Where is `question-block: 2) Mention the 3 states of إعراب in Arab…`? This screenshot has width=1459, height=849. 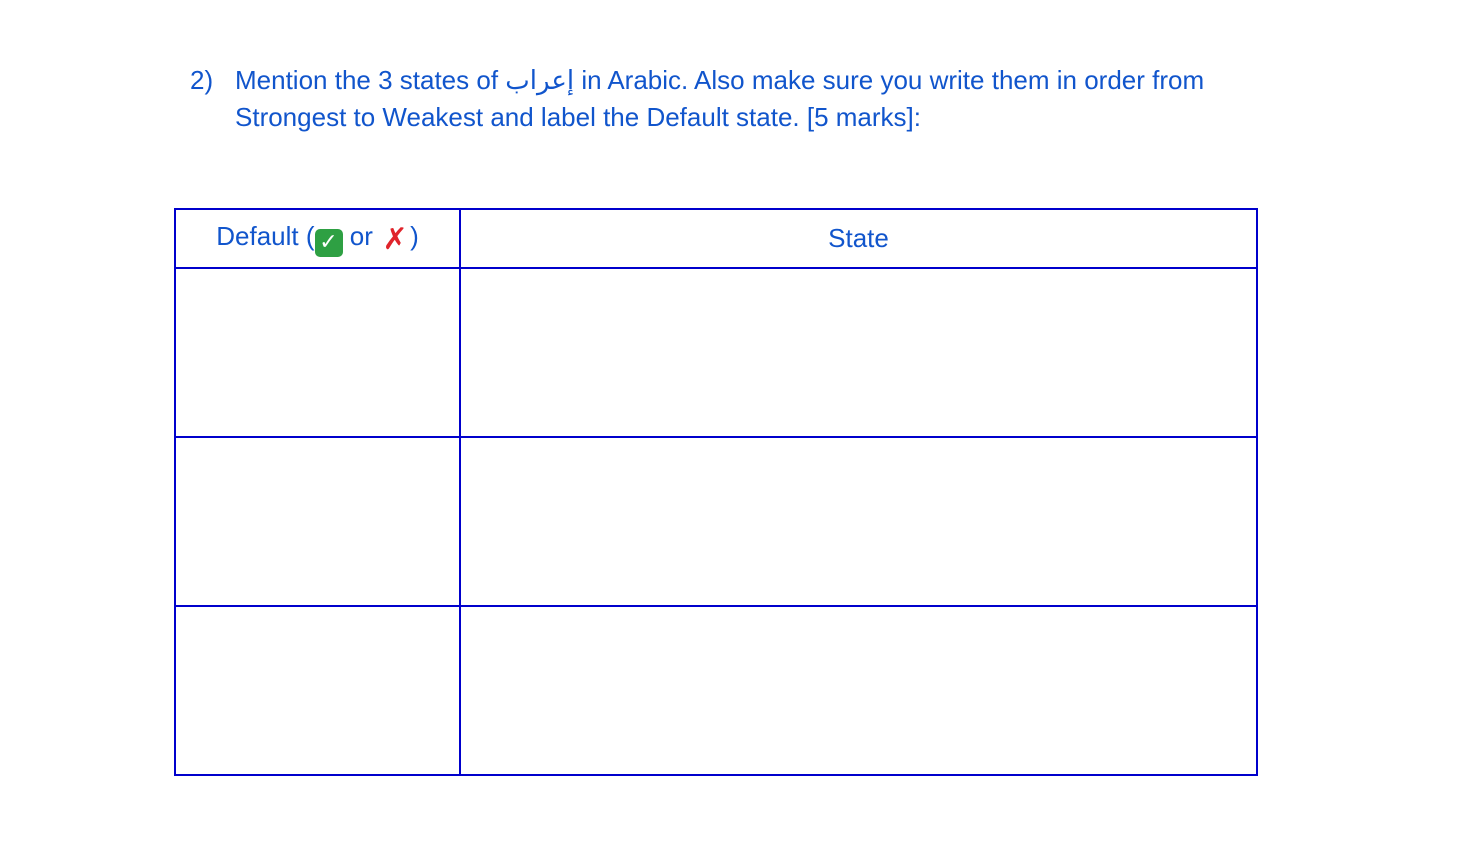
question-block: 2) Mention the 3 states of إعراب in Arab… is located at coordinates (735, 98).